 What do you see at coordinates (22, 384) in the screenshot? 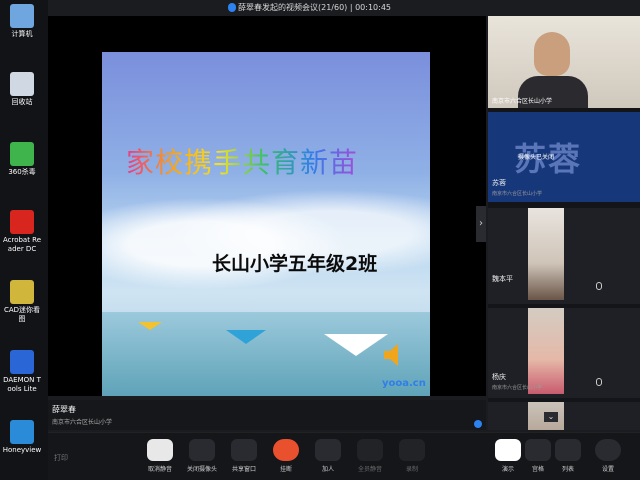
I see `desktop-icon-label: DAEMON Tools Lite` at bounding box center [22, 384].